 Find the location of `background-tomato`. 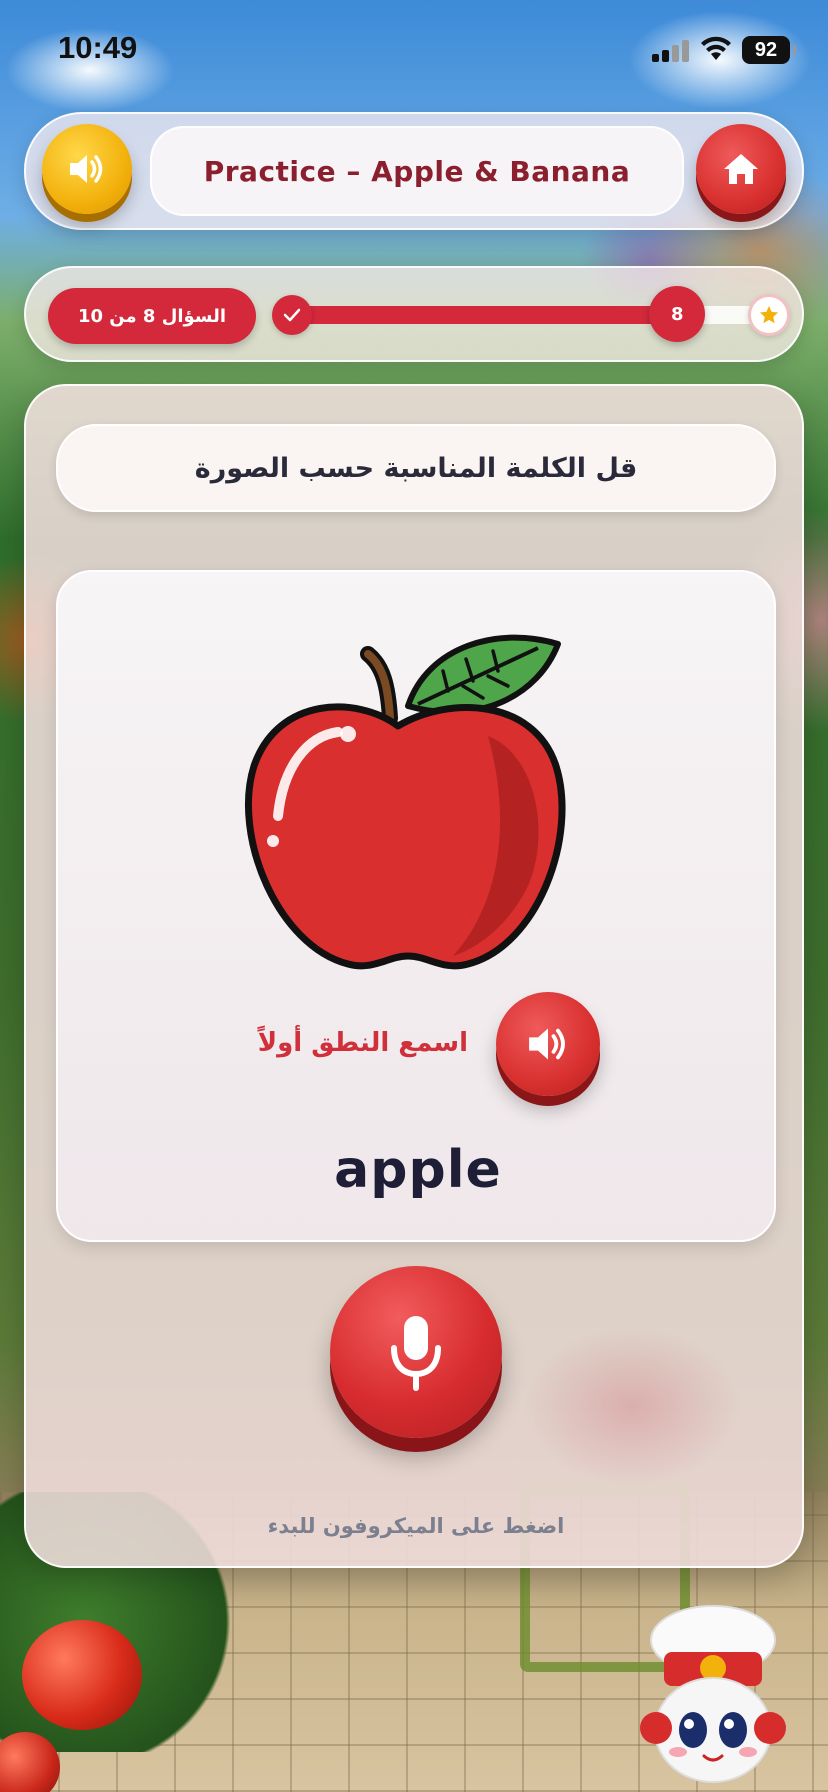

background-tomato is located at coordinates (82, 1675).